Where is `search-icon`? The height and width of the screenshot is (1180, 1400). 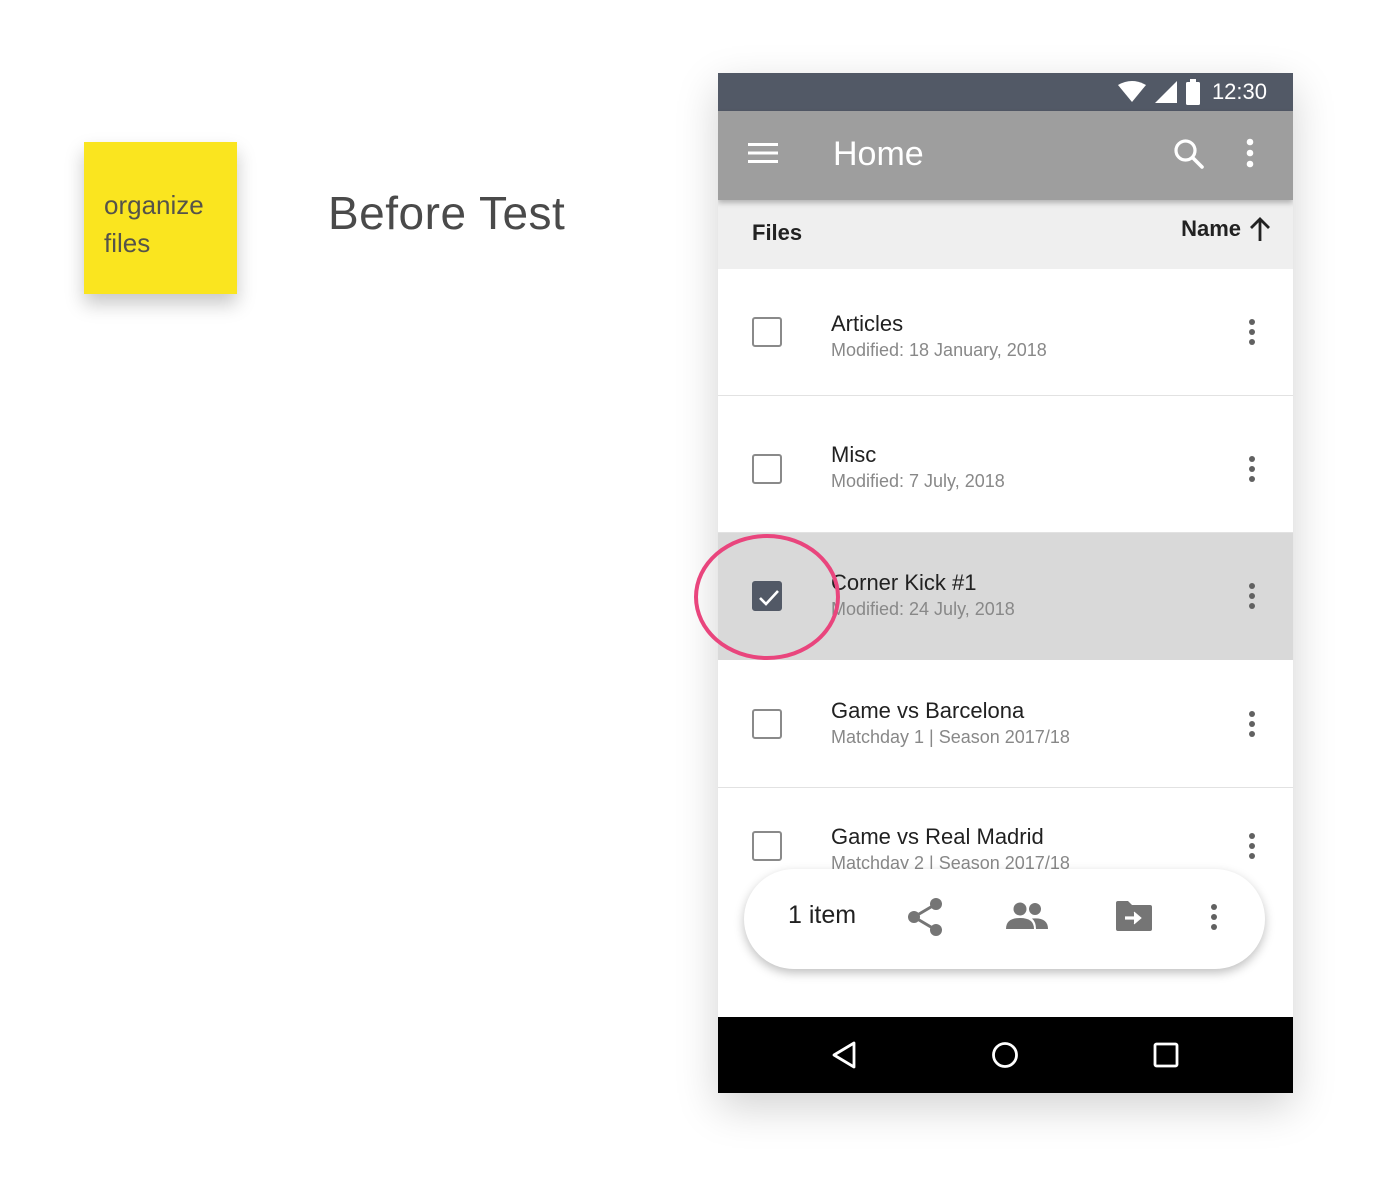 search-icon is located at coordinates (1189, 154).